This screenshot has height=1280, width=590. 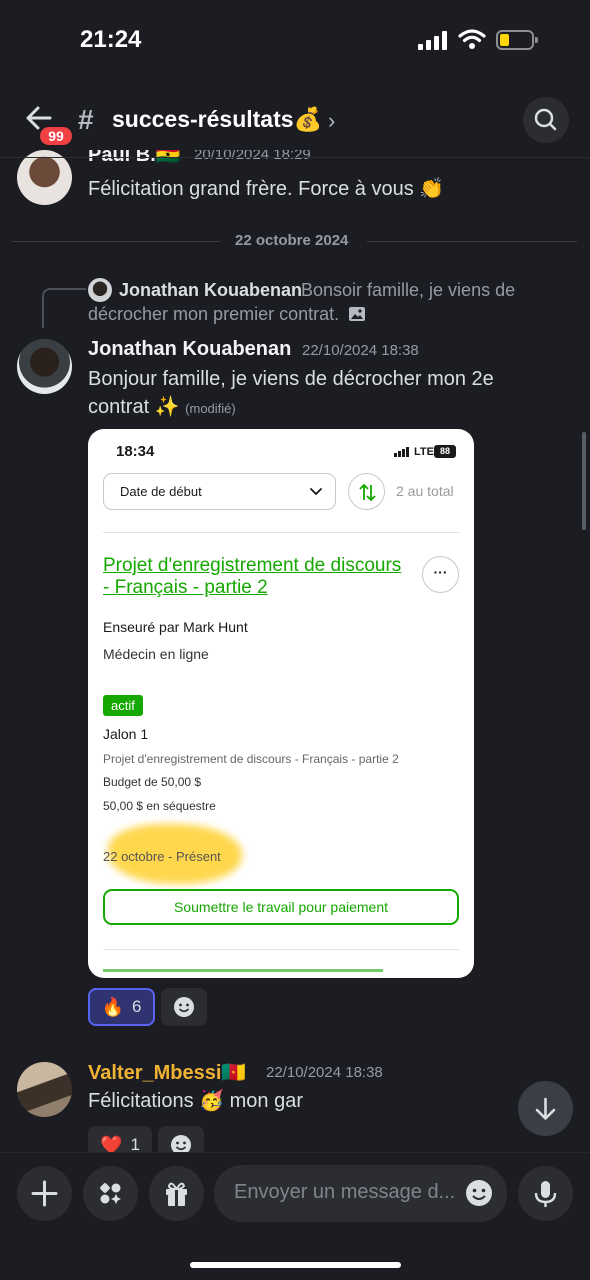 I want to click on wifi-icon, so click(x=472, y=39).